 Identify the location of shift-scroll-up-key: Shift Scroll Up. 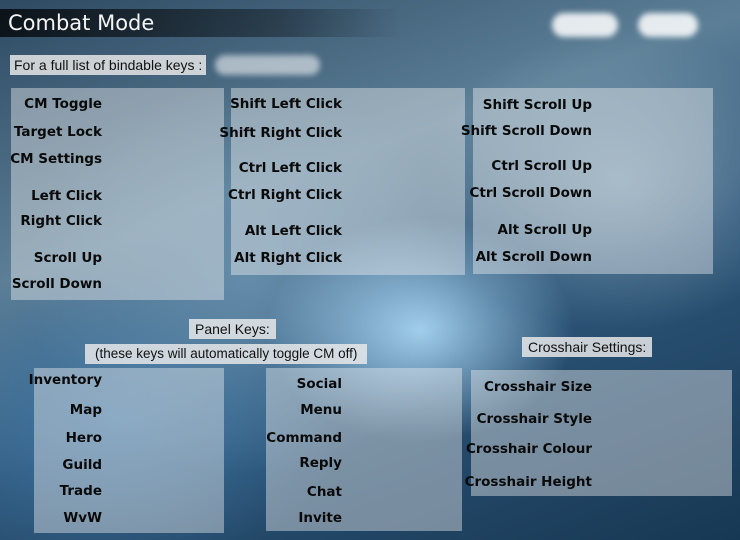
(537, 105).